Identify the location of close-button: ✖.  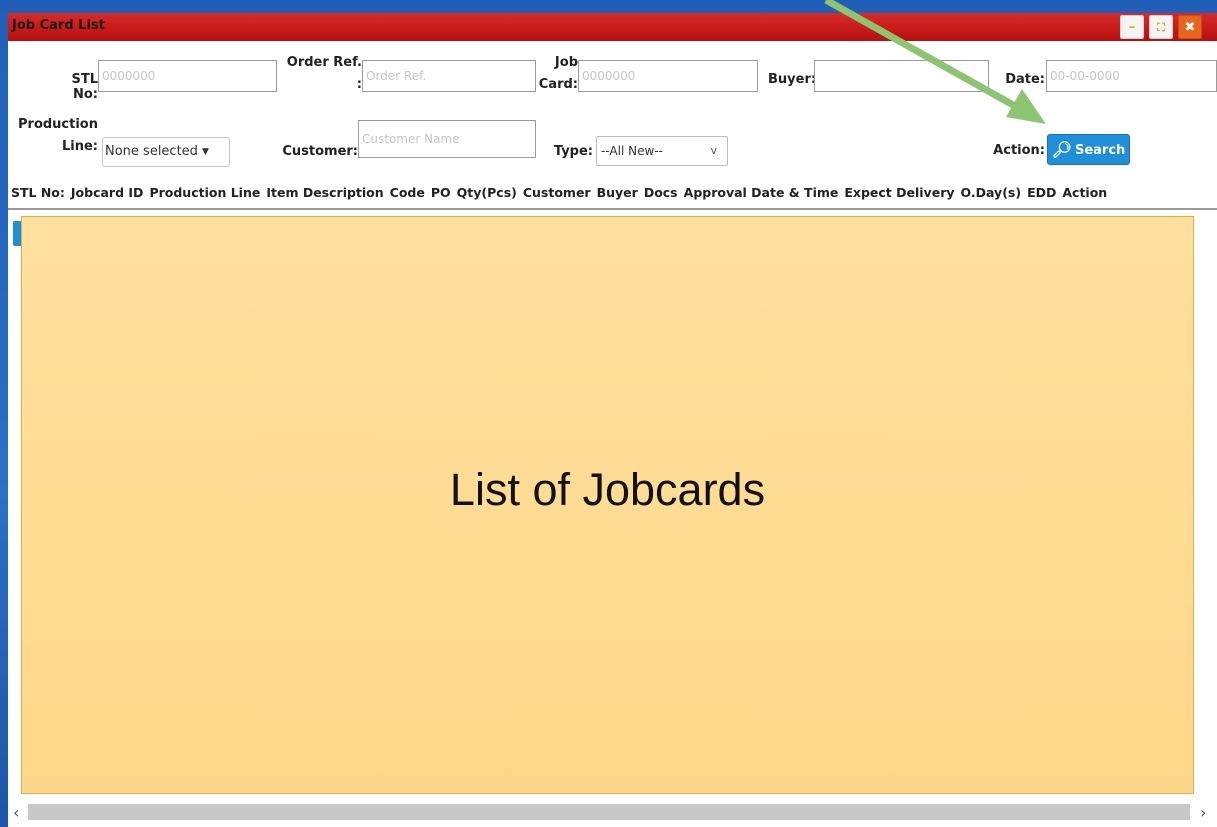
(1190, 27).